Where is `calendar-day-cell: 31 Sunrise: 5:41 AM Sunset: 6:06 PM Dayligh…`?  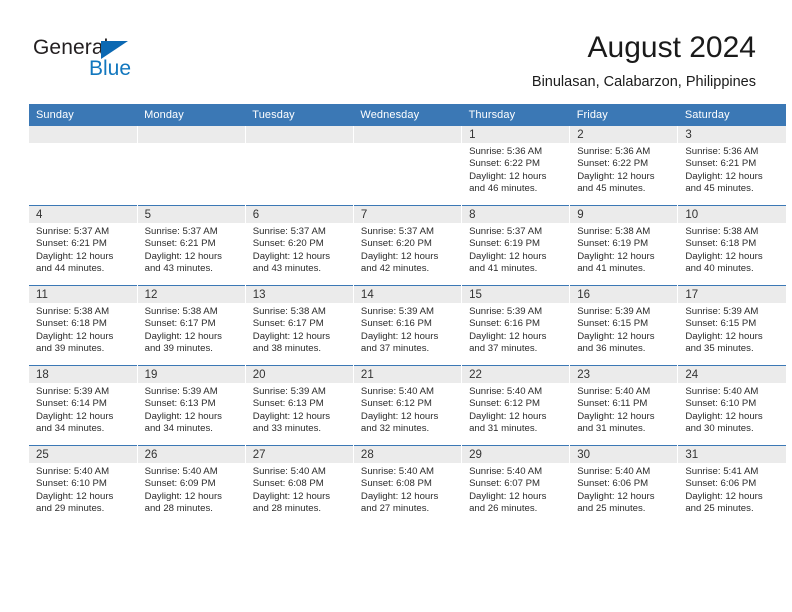 calendar-day-cell: 31 Sunrise: 5:41 AM Sunset: 6:06 PM Dayligh… is located at coordinates (731, 485).